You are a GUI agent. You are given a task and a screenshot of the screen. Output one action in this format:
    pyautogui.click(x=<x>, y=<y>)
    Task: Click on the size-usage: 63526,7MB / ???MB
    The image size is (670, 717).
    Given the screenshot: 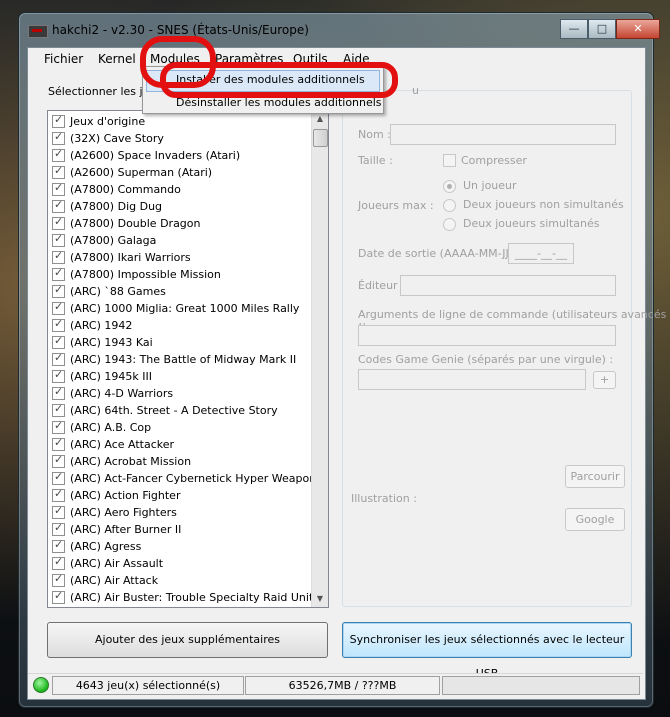 What is the action you would take?
    pyautogui.click(x=342, y=685)
    